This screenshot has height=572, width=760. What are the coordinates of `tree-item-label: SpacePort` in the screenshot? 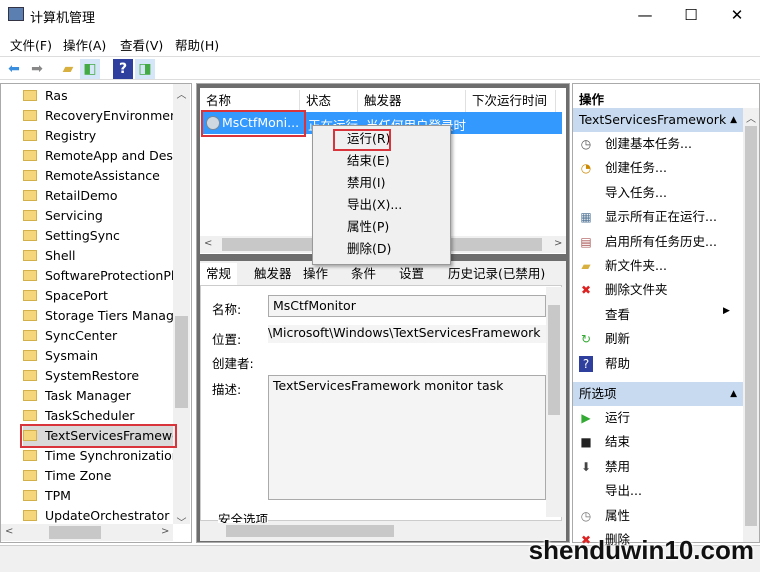 It's located at (76, 295).